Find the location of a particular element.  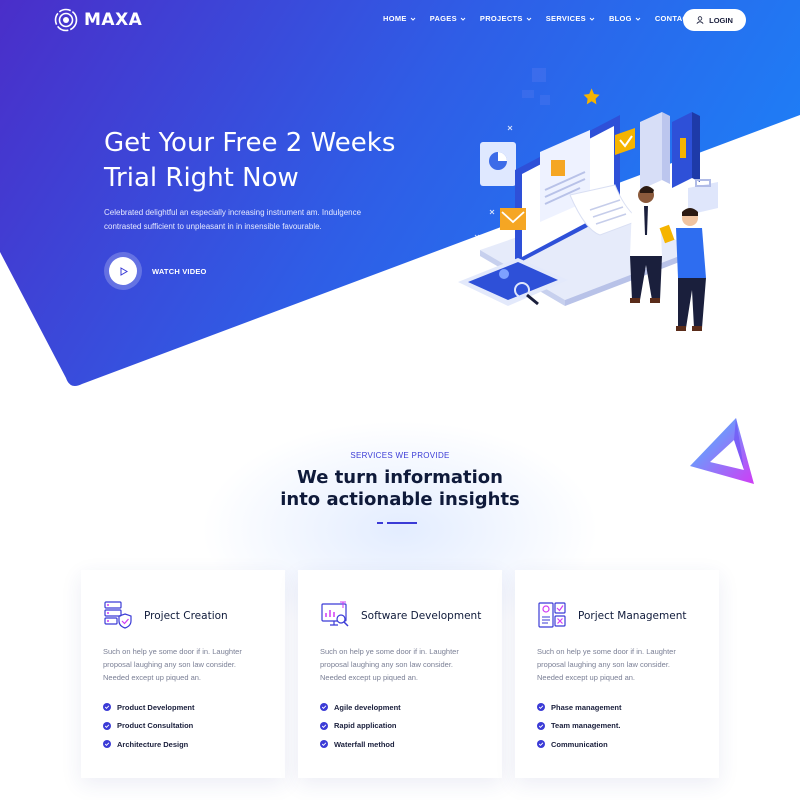

card-title: Porject Management is located at coordinates (632, 616).